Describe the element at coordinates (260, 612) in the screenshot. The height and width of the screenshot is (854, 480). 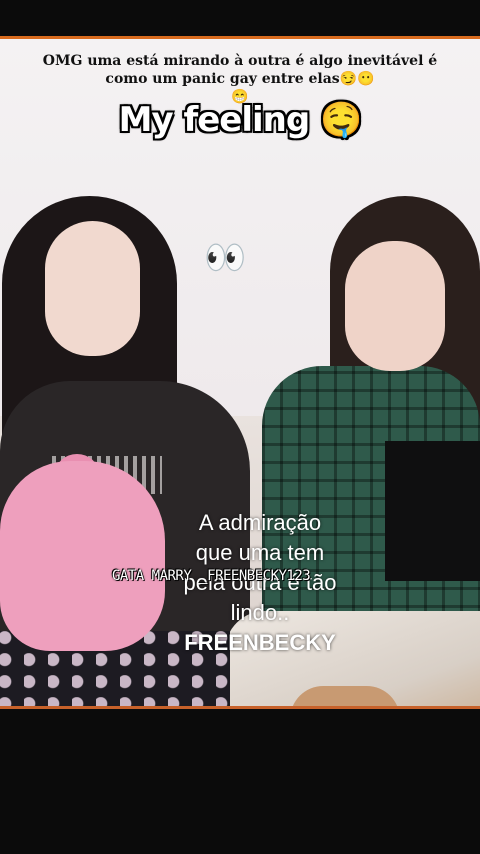
I see `subtitle-line-4: lindo..` at that location.